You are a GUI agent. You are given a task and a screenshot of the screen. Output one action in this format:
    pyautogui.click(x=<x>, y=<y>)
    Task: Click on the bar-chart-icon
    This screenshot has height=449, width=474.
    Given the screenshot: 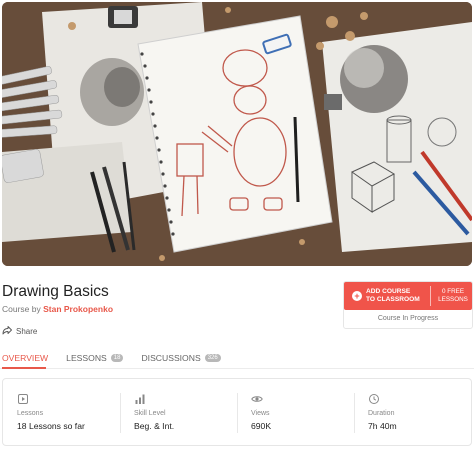 What is the action you would take?
    pyautogui.click(x=185, y=399)
    